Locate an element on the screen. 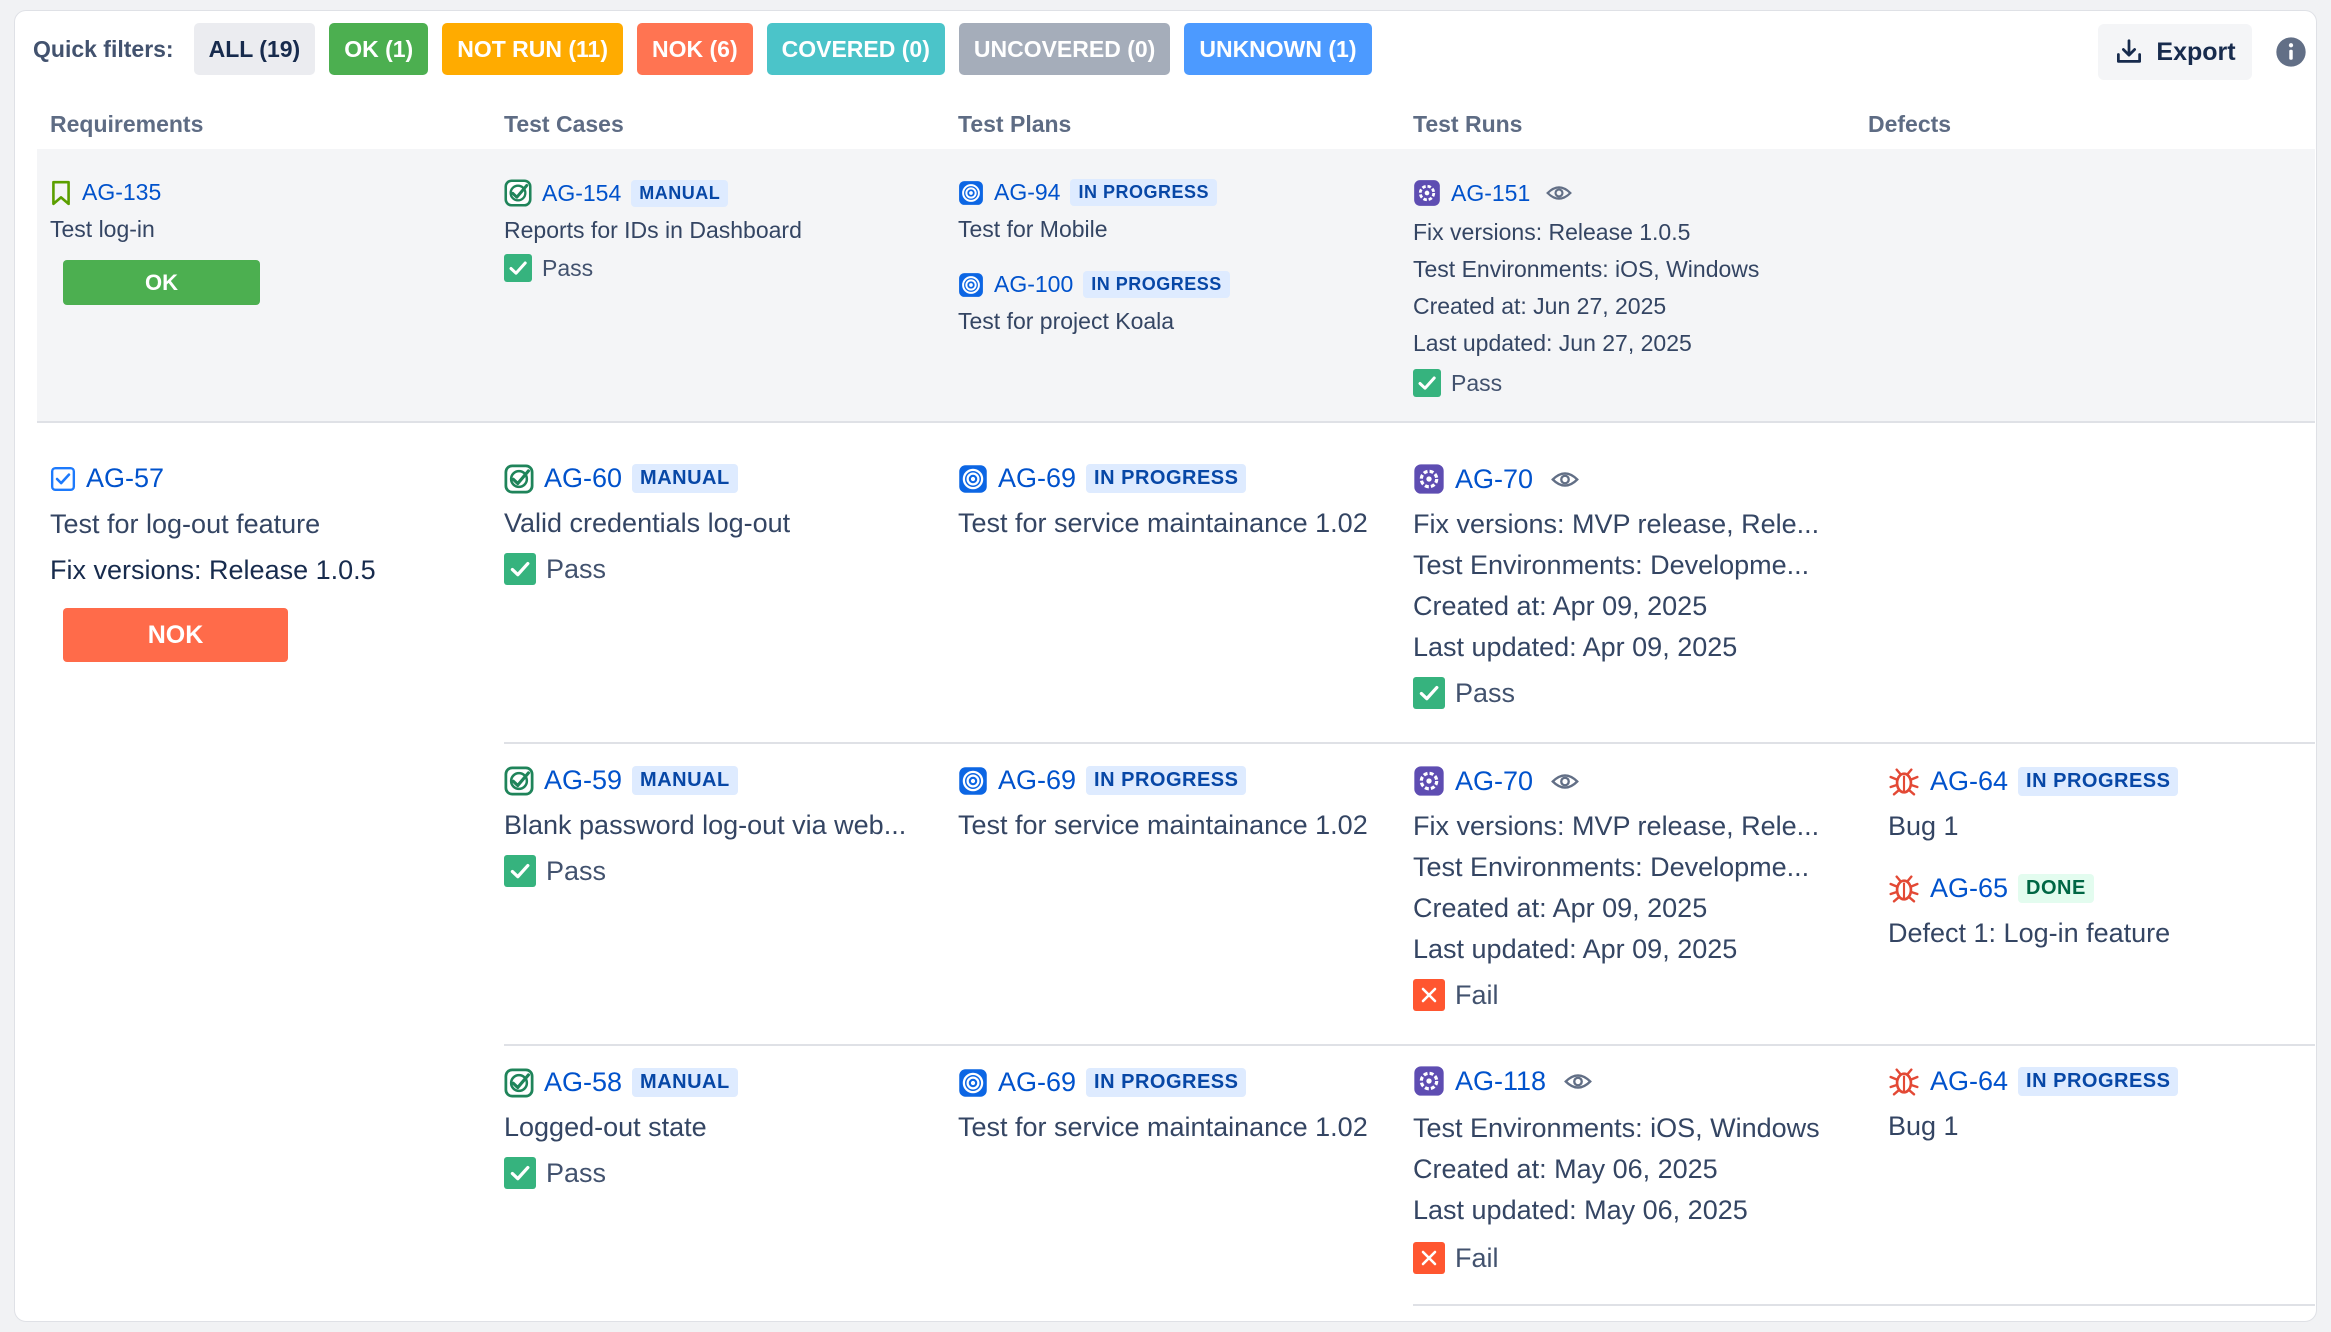  test-run-result: Pass is located at coordinates (1586, 383).